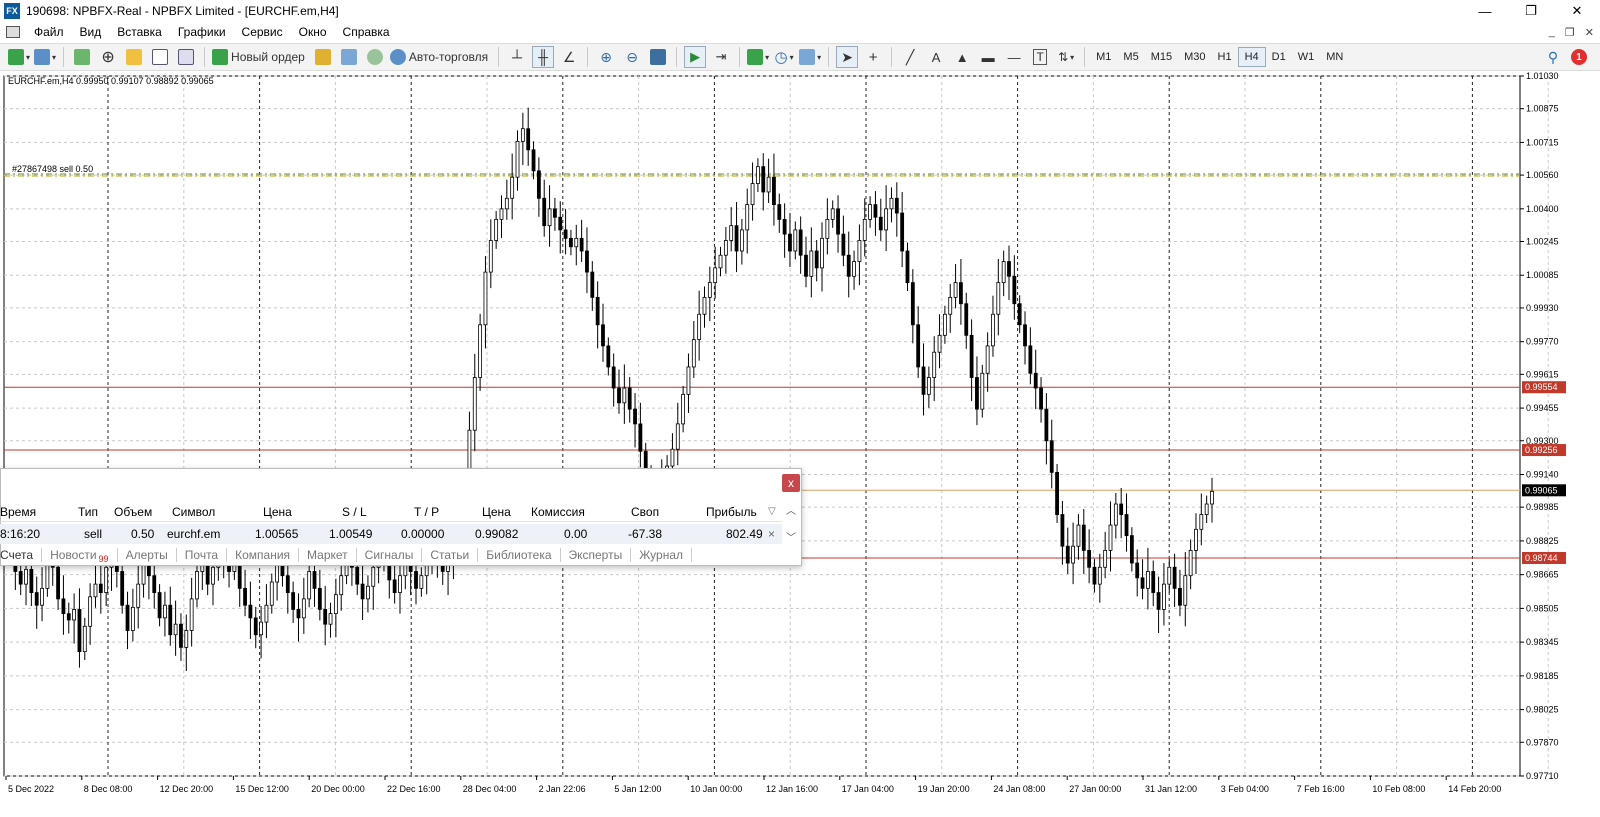  I want to click on crosshair-button: +, so click(873, 57).